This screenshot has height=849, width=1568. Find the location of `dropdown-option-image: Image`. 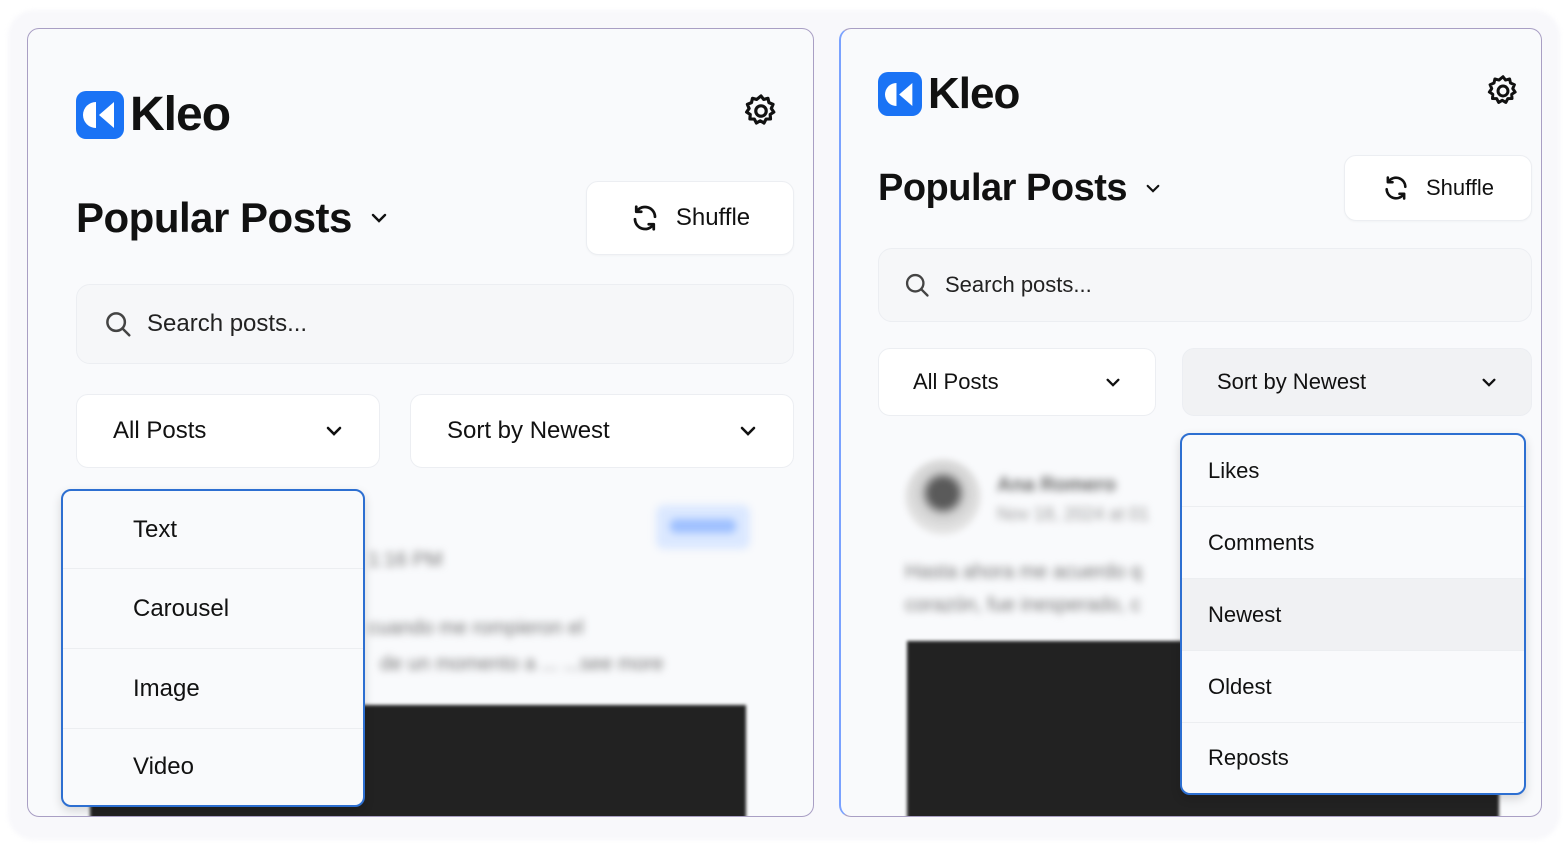

dropdown-option-image: Image is located at coordinates (213, 689).